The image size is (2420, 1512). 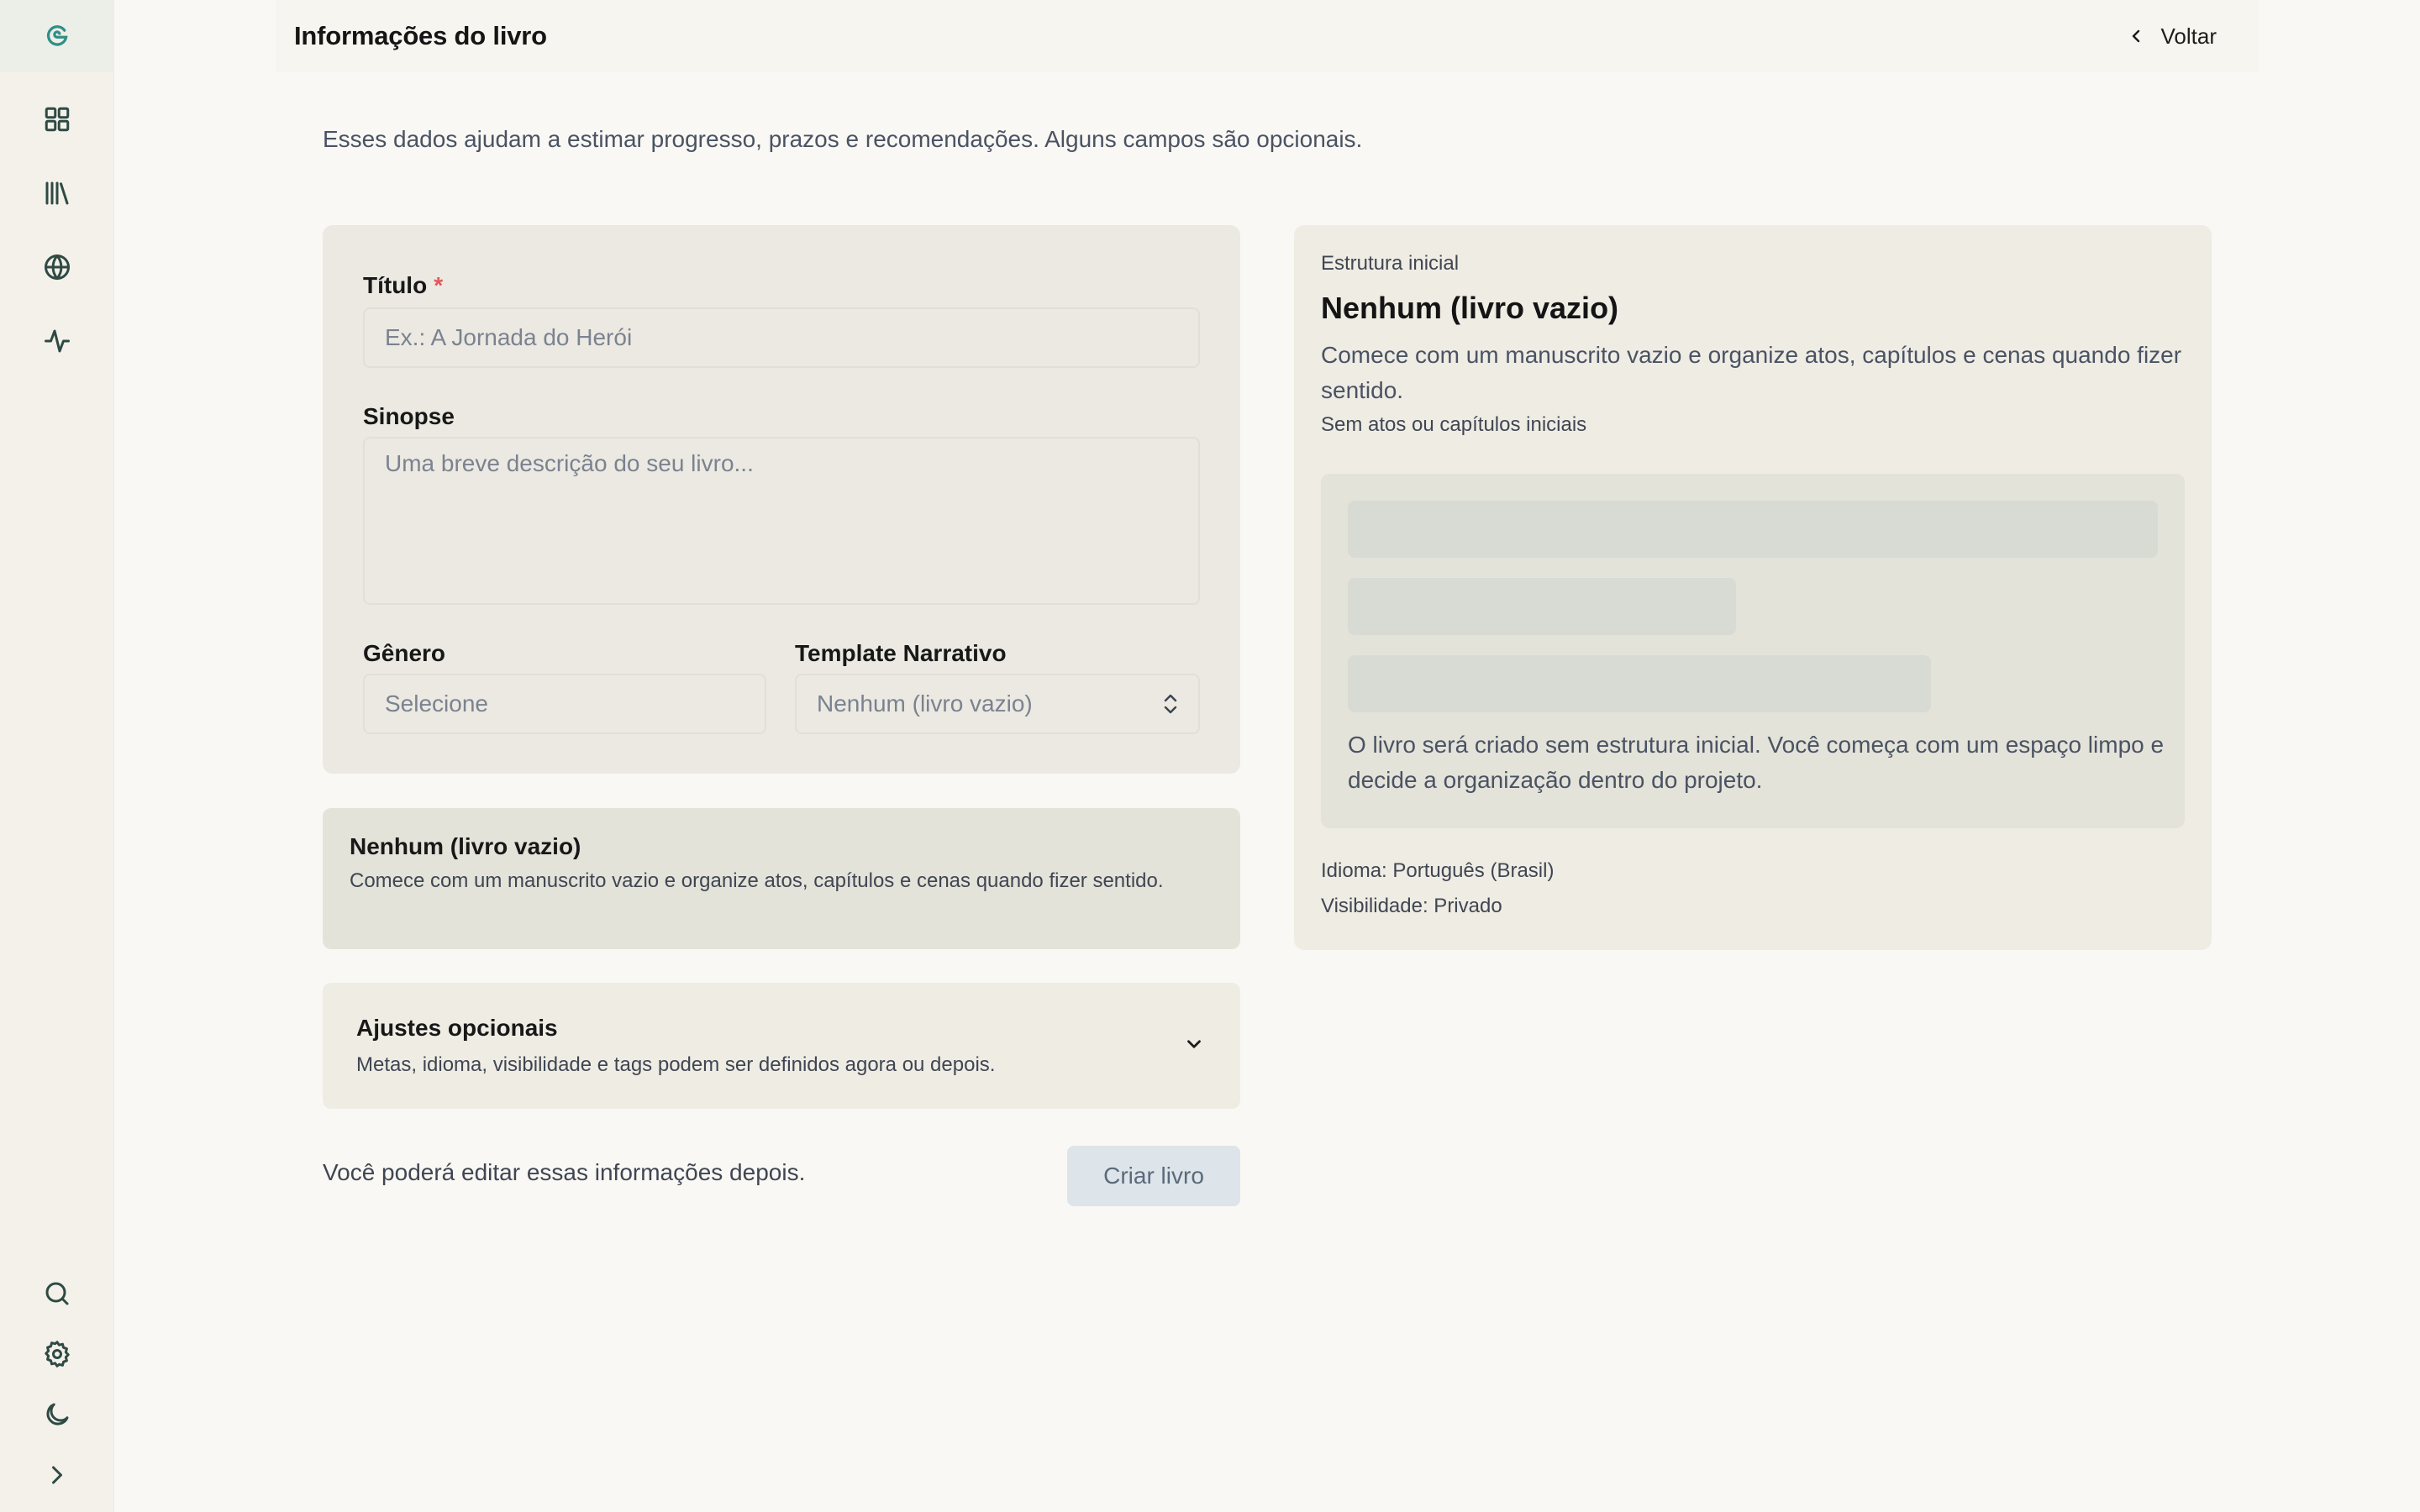 I want to click on preview-language: Idioma: Português (Brasil), so click(x=1438, y=870).